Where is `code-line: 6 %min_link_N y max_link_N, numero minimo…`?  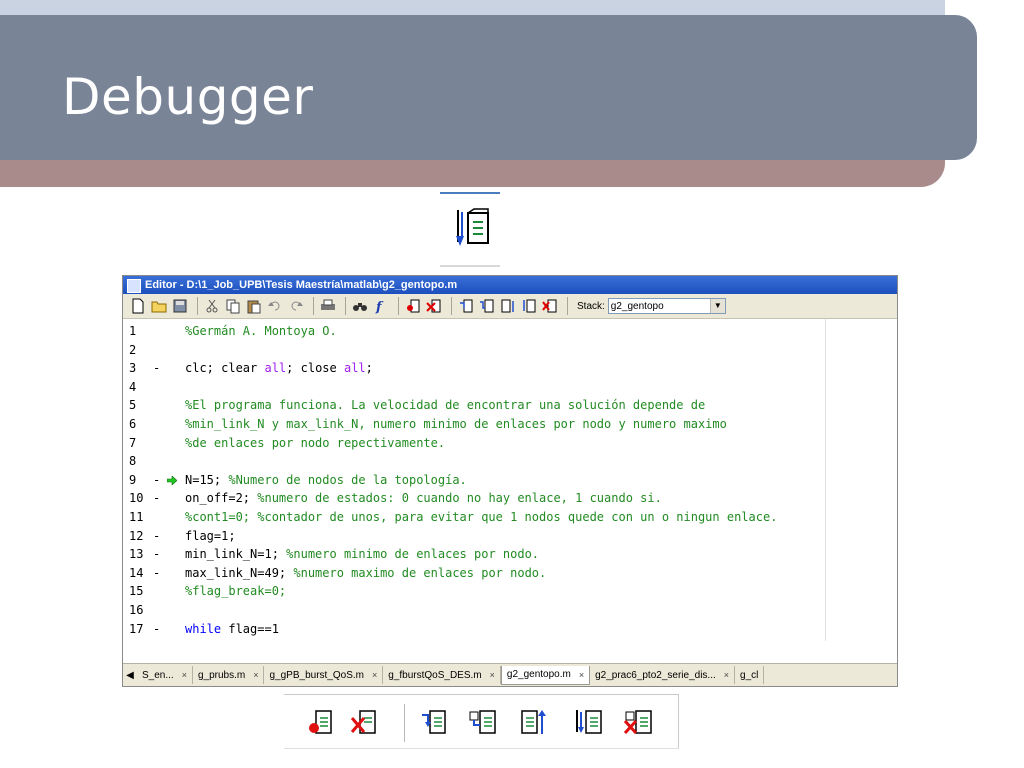
code-line: 6 %min_link_N y max_link_N, numero minimo… is located at coordinates (510, 424).